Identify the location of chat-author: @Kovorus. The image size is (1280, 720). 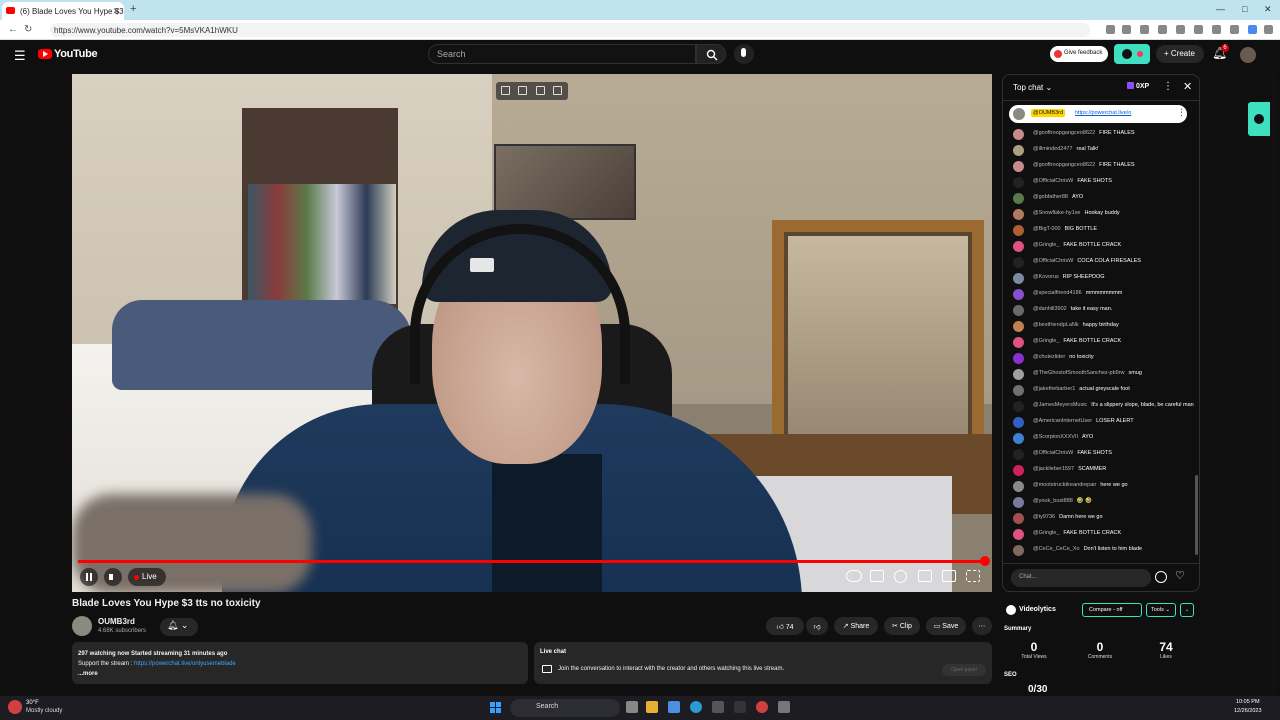
(1046, 277).